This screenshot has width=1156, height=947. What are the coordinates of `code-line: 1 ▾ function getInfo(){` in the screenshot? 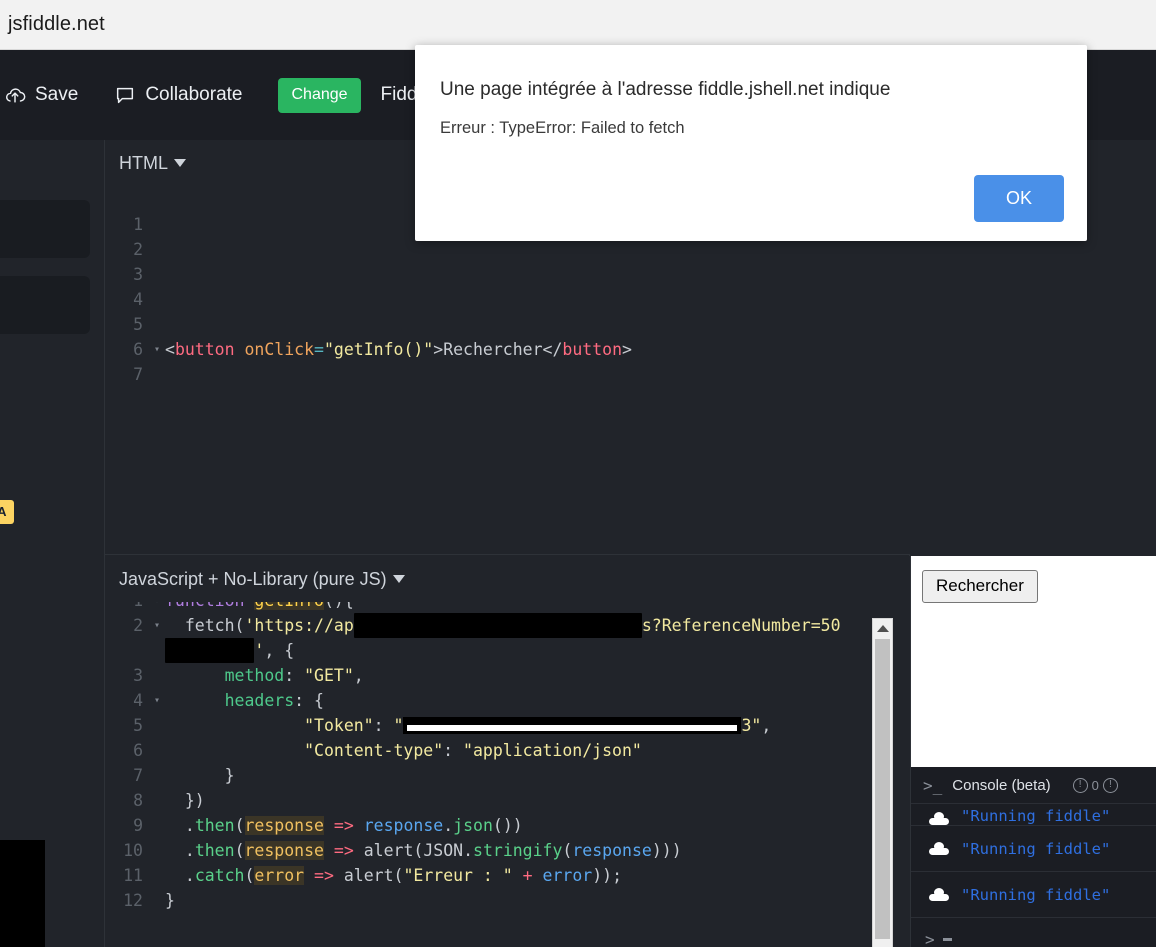 It's located at (507, 607).